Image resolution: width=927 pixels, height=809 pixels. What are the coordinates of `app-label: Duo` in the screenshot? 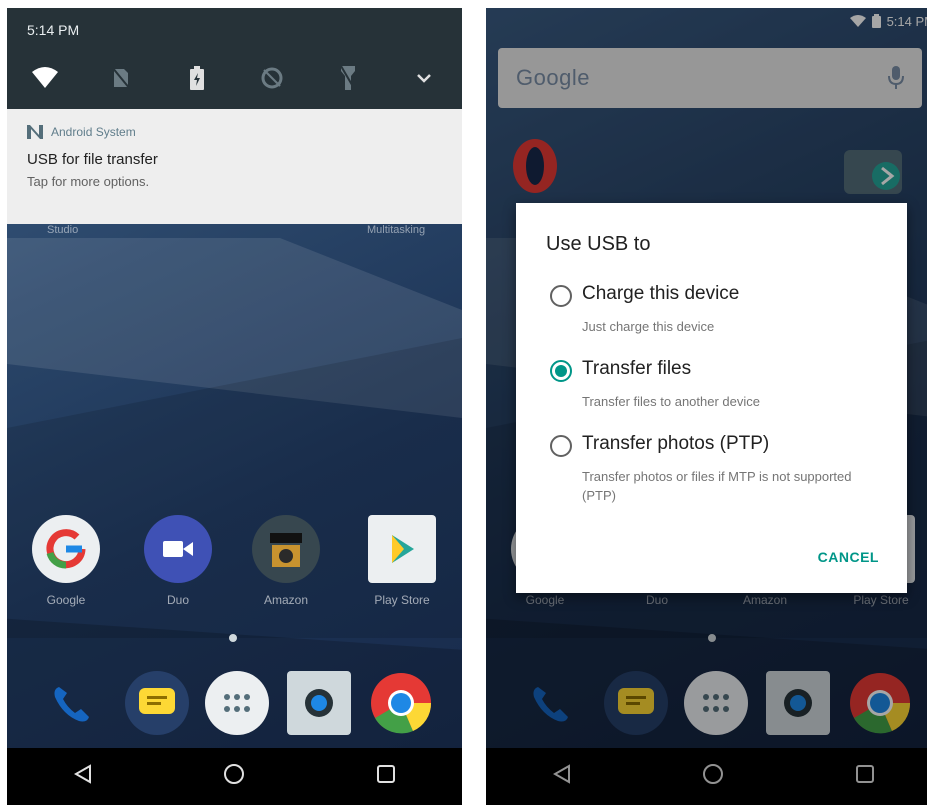 It's located at (177, 600).